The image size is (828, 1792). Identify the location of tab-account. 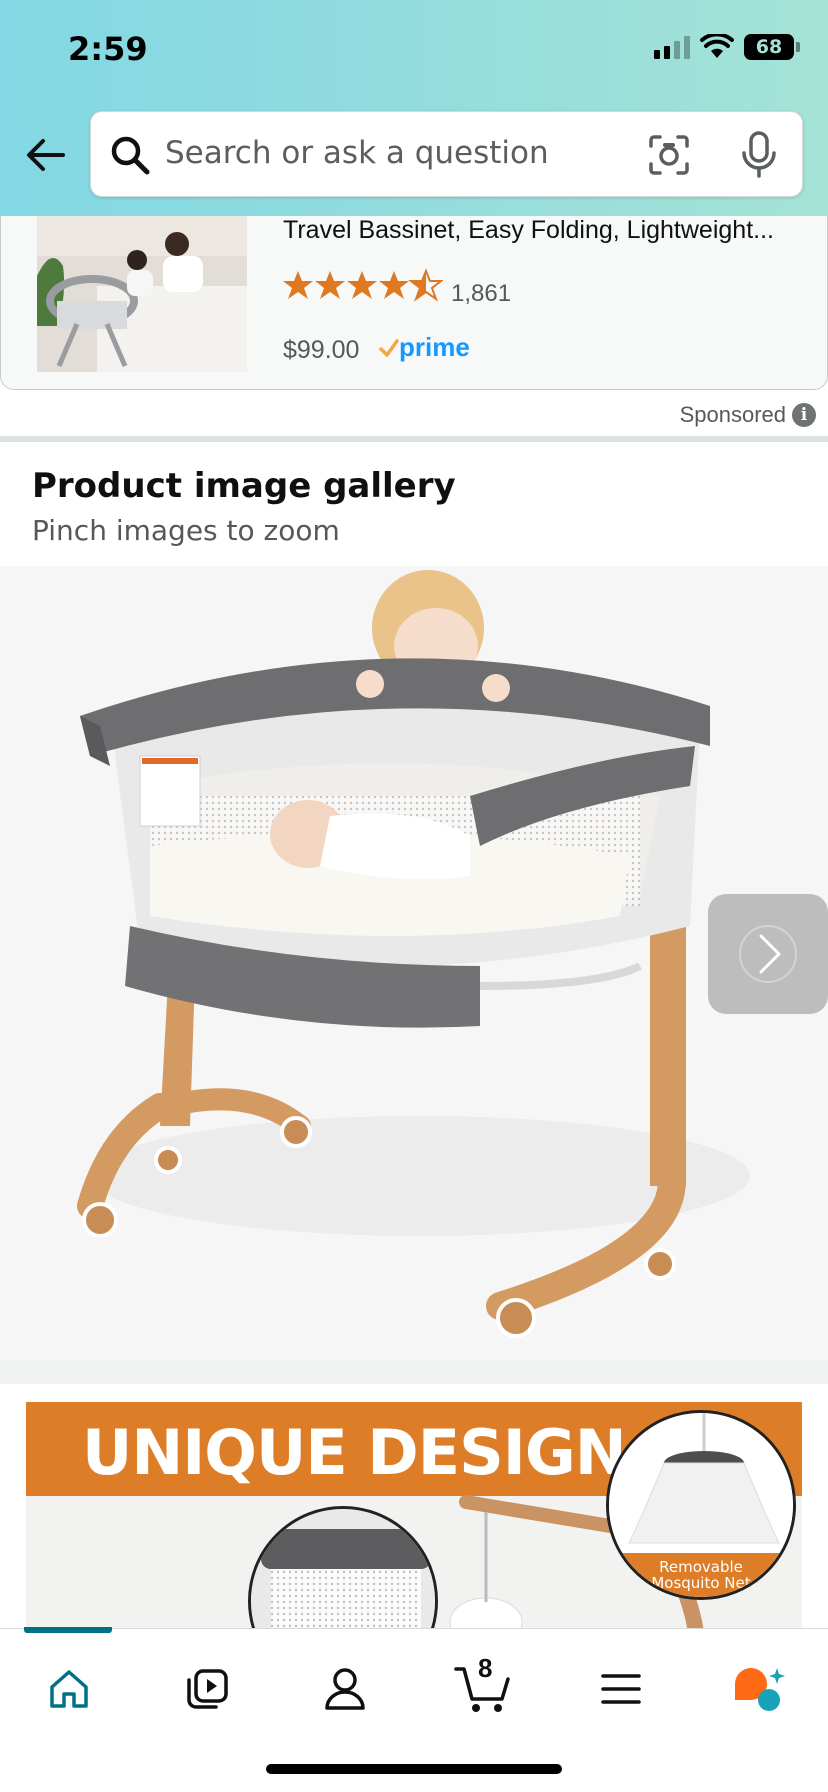
(345, 1689).